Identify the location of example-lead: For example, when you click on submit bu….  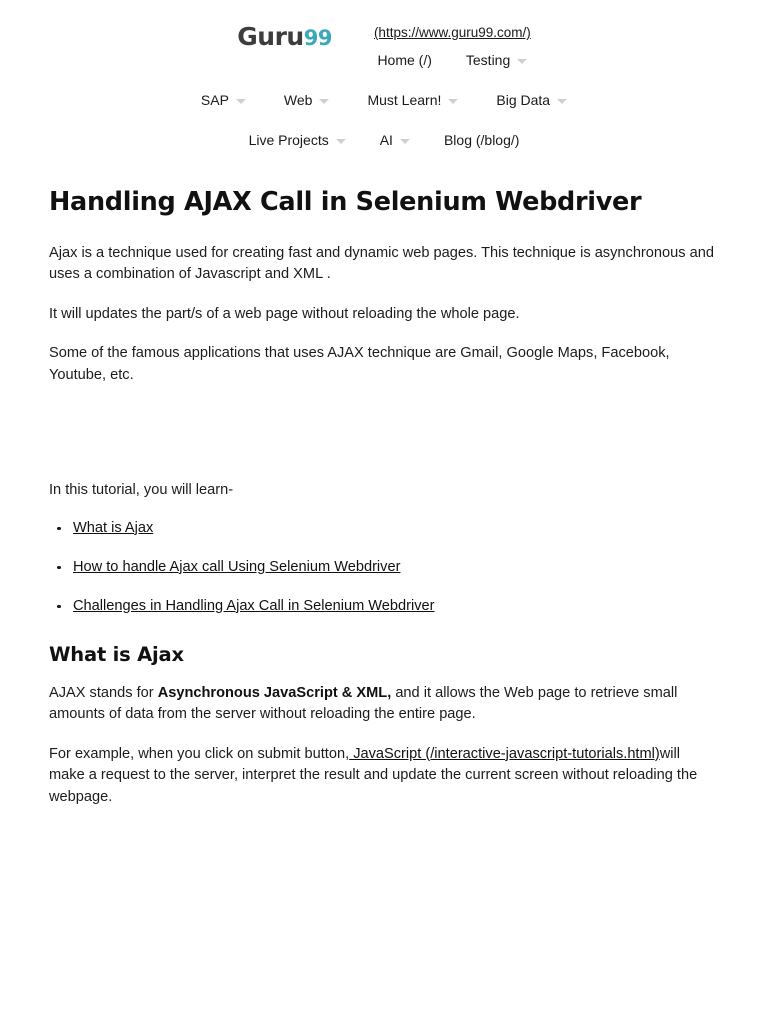
(199, 753).